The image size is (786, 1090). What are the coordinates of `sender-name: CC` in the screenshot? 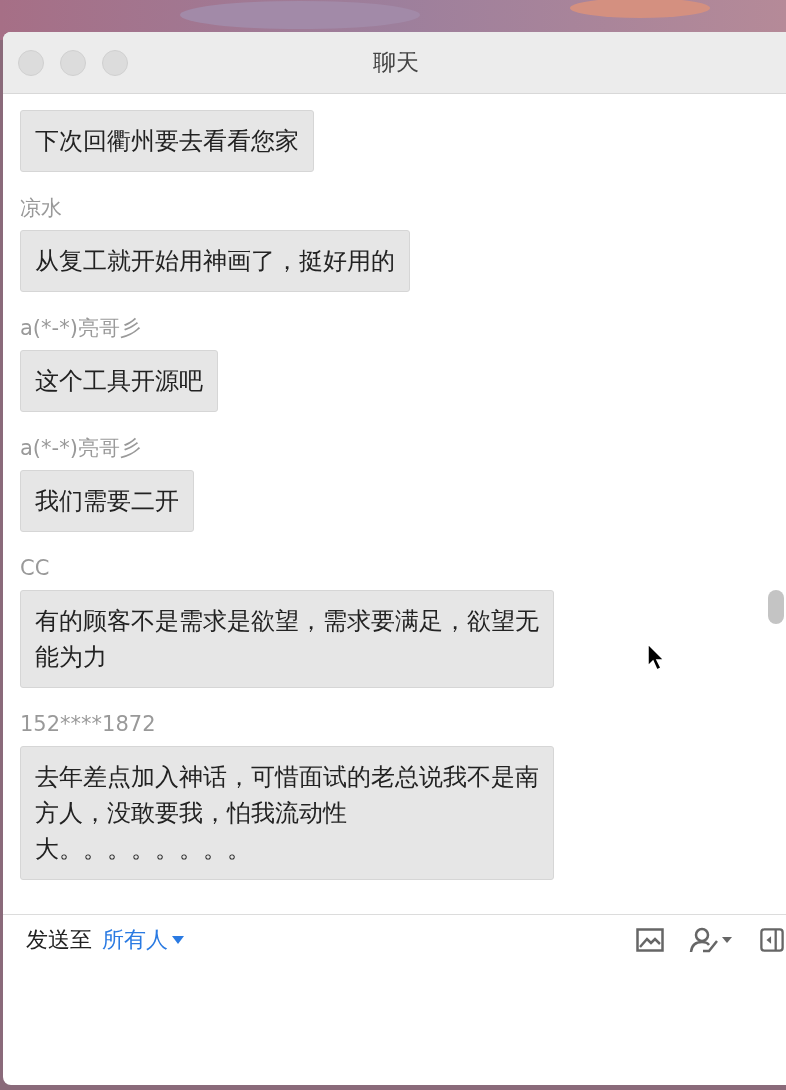 It's located at (35, 568).